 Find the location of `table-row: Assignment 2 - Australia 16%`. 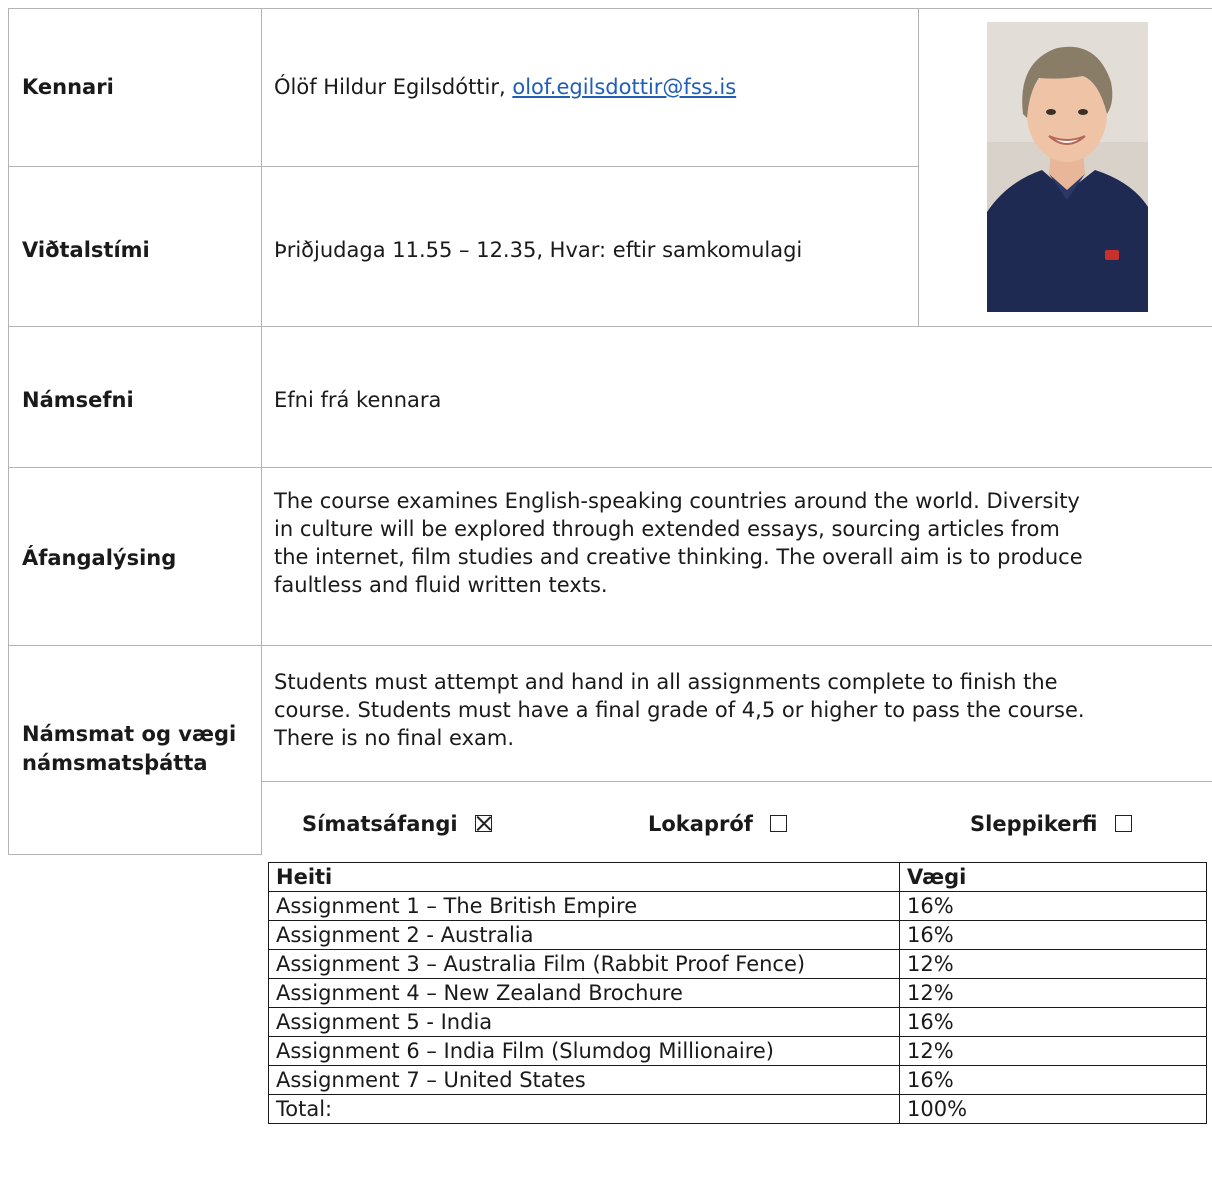

table-row: Assignment 2 - Australia 16% is located at coordinates (737, 935).